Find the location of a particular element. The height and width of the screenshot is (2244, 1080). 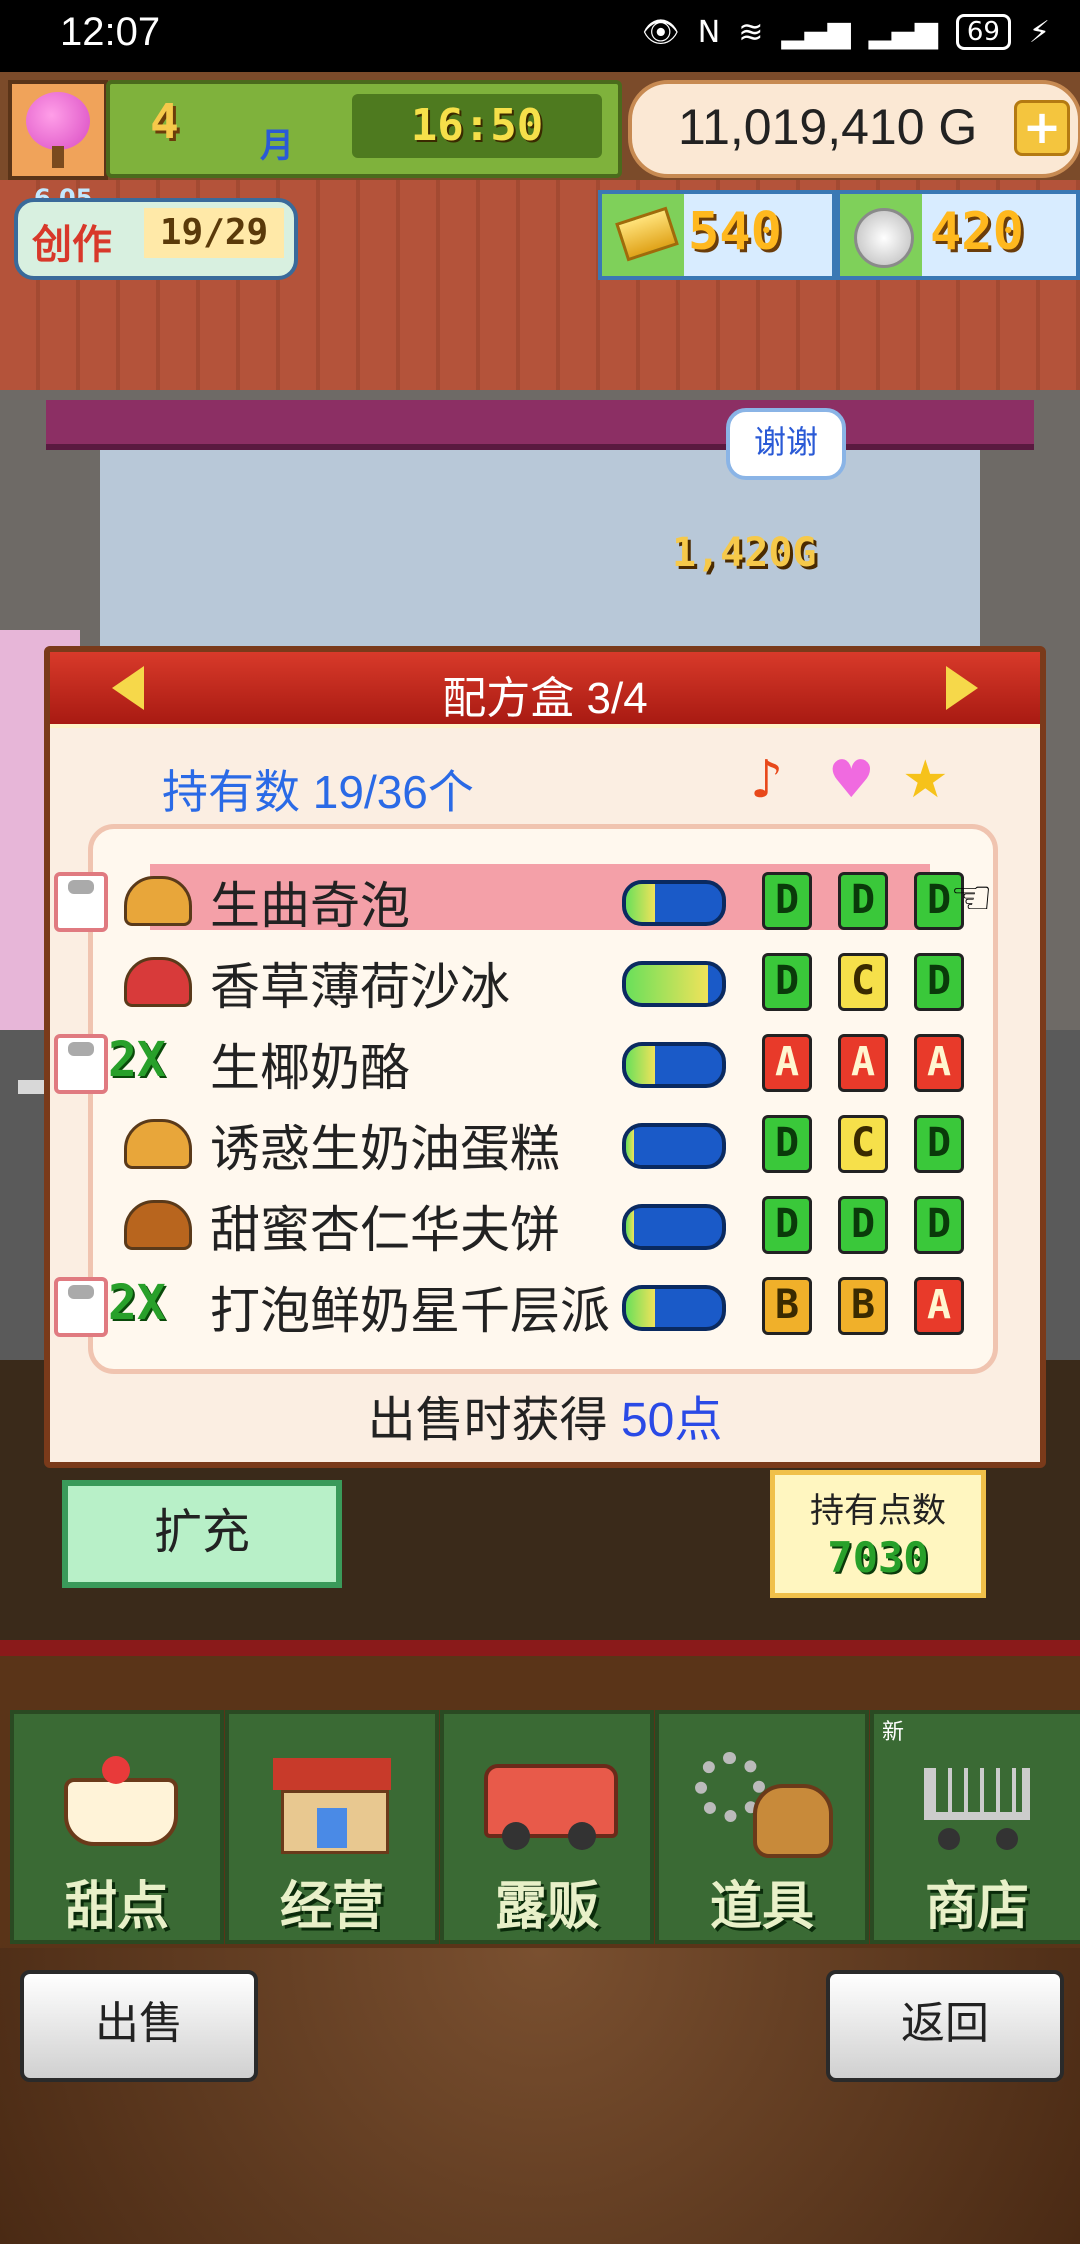

nav-food-truck: 露贩 is located at coordinates (547, 1827).